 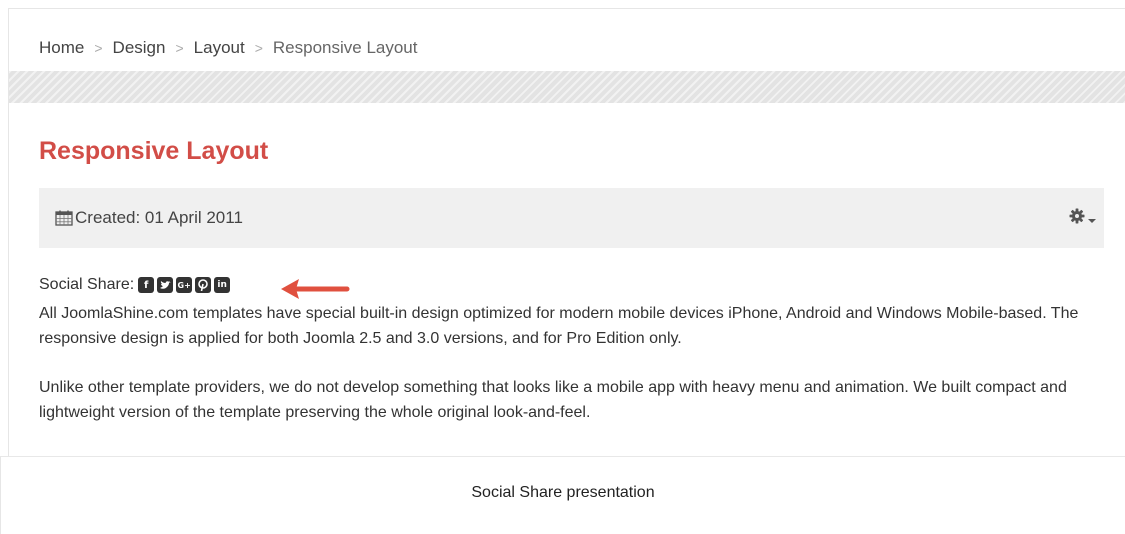 What do you see at coordinates (345, 47) in the screenshot?
I see `breadcrumb-current: Responsive Layout` at bounding box center [345, 47].